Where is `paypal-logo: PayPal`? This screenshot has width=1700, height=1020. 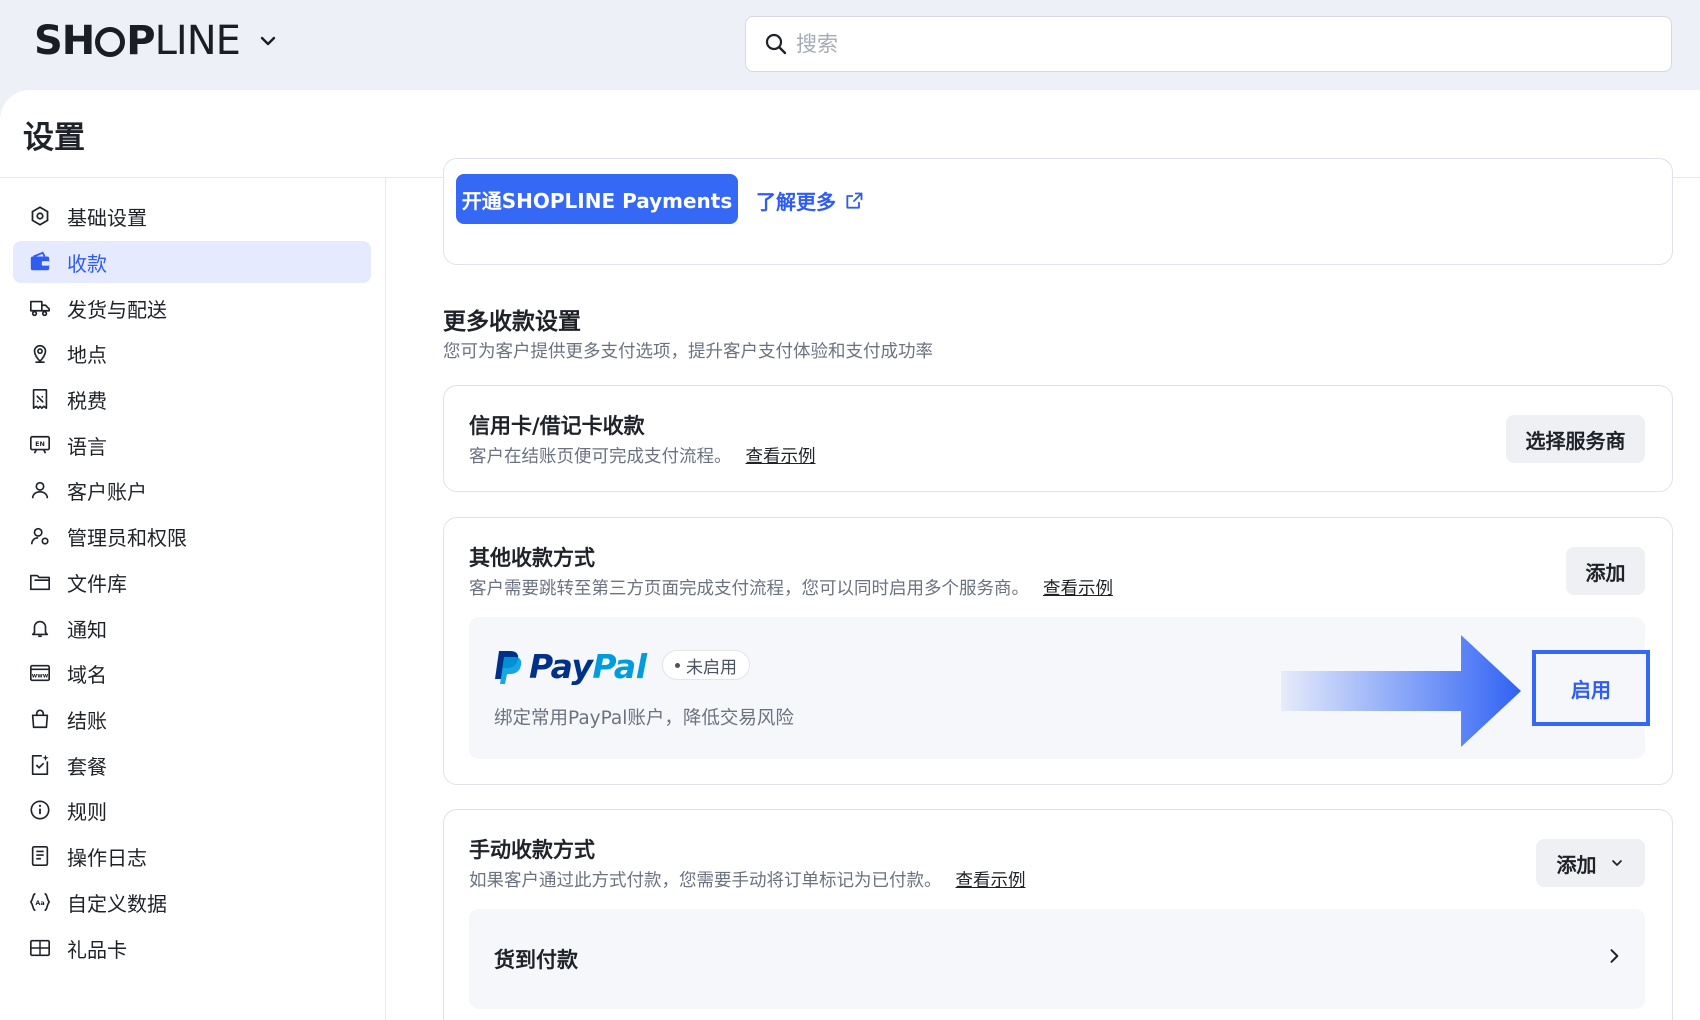
paypal-logo: PayPal is located at coordinates (570, 666).